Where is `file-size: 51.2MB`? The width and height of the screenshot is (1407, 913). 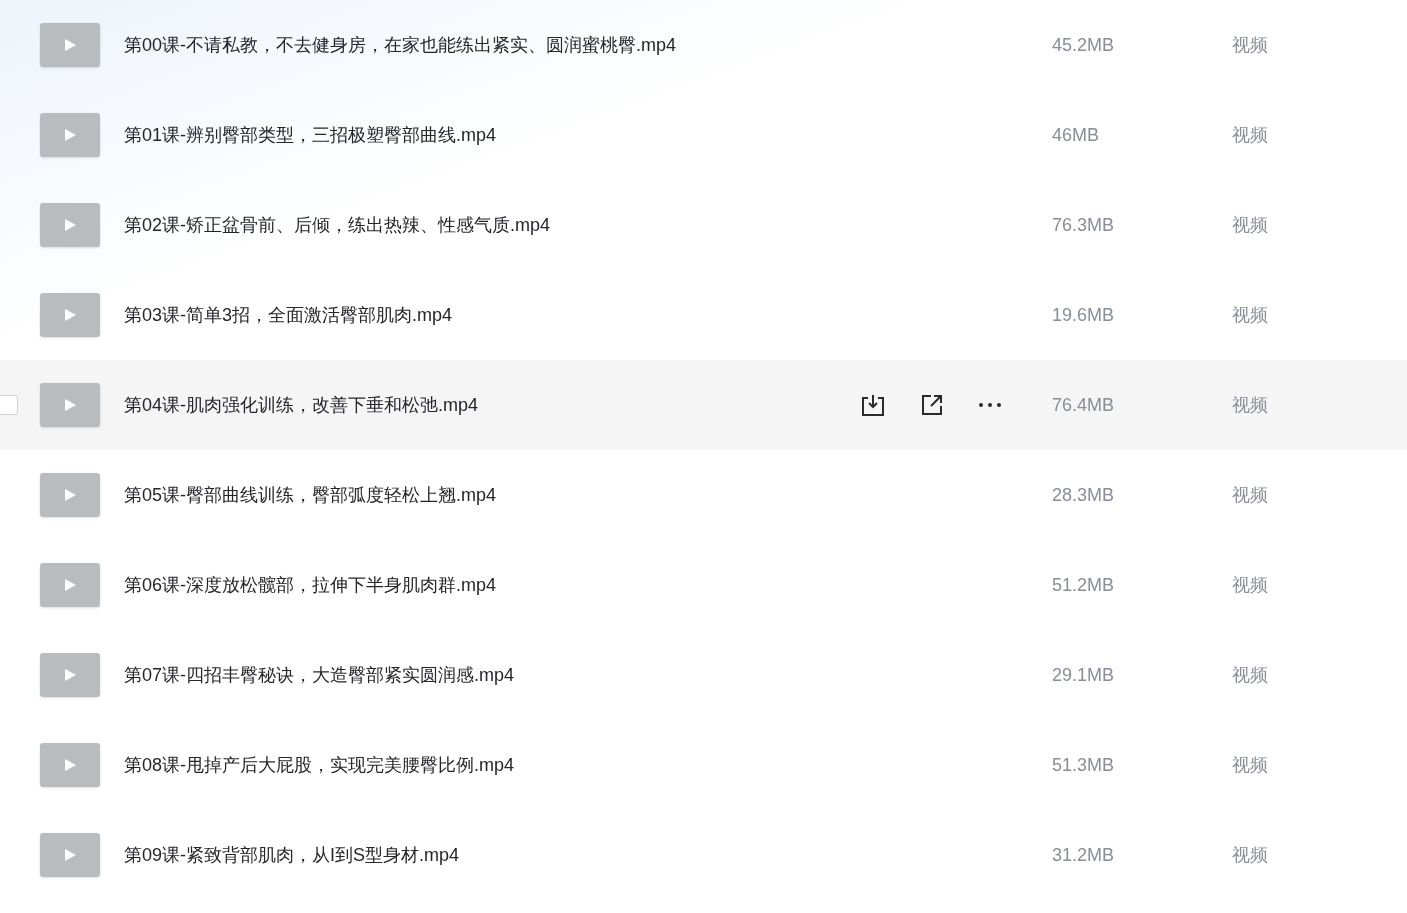 file-size: 51.2MB is located at coordinates (1084, 585).